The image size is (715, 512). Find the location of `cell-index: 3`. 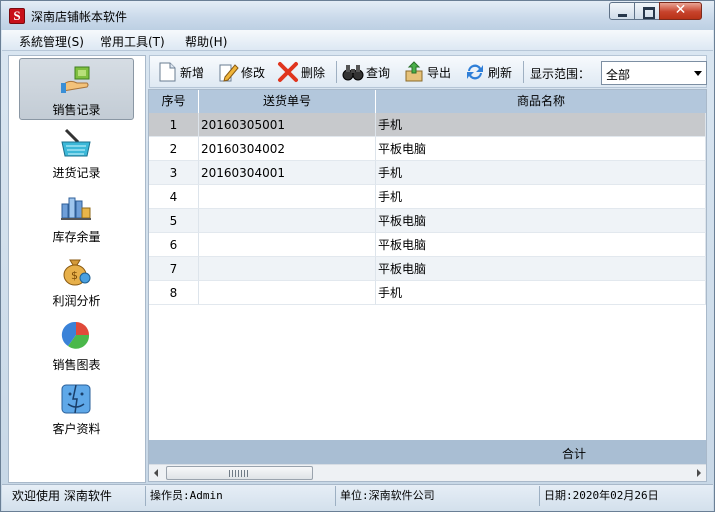

cell-index: 3 is located at coordinates (174, 173).